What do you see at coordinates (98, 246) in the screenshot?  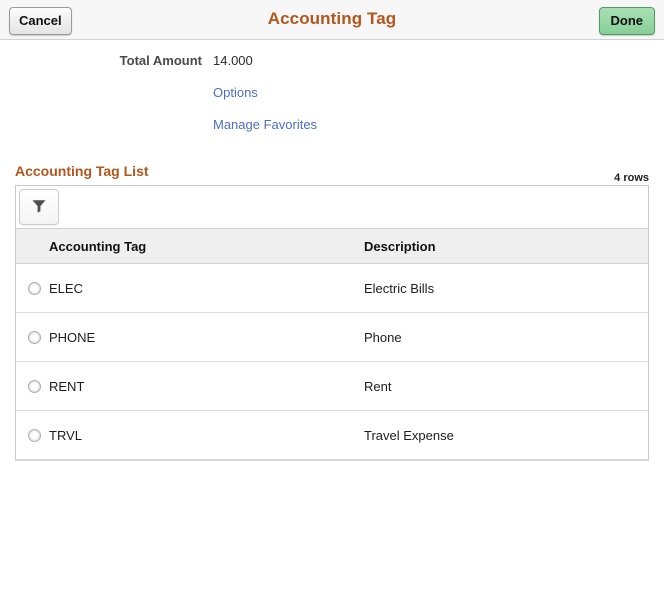 I see `column-header-accounting-tag: Accounting Tag` at bounding box center [98, 246].